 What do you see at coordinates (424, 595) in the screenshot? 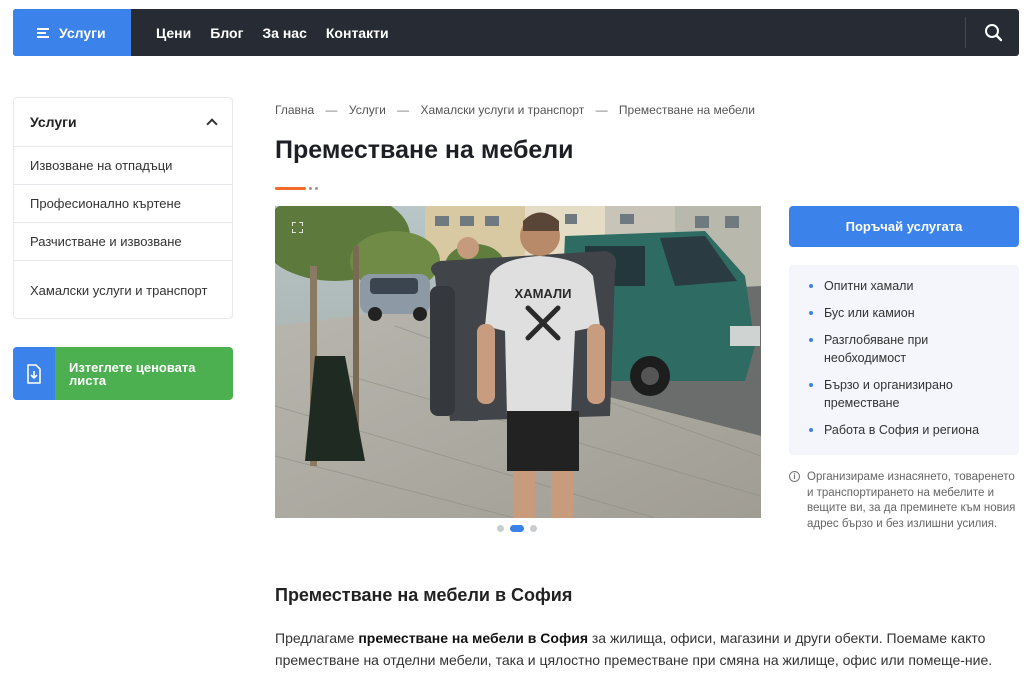
I see `section-title: Преместване на мебели в София` at bounding box center [424, 595].